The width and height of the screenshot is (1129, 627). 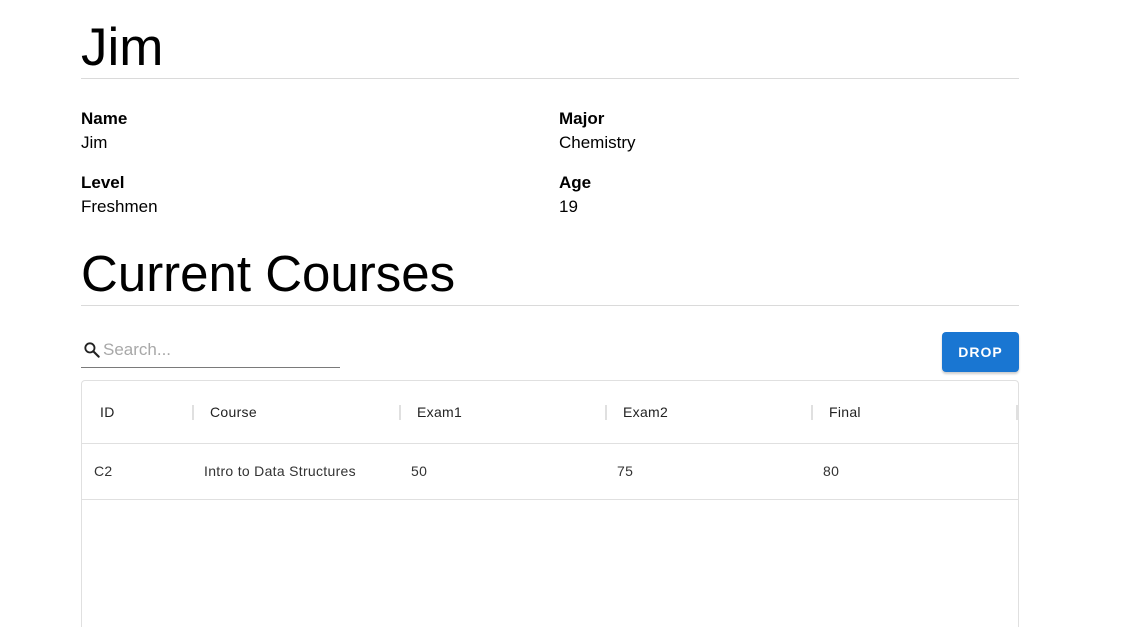 What do you see at coordinates (575, 182) in the screenshot?
I see `age-label: Age` at bounding box center [575, 182].